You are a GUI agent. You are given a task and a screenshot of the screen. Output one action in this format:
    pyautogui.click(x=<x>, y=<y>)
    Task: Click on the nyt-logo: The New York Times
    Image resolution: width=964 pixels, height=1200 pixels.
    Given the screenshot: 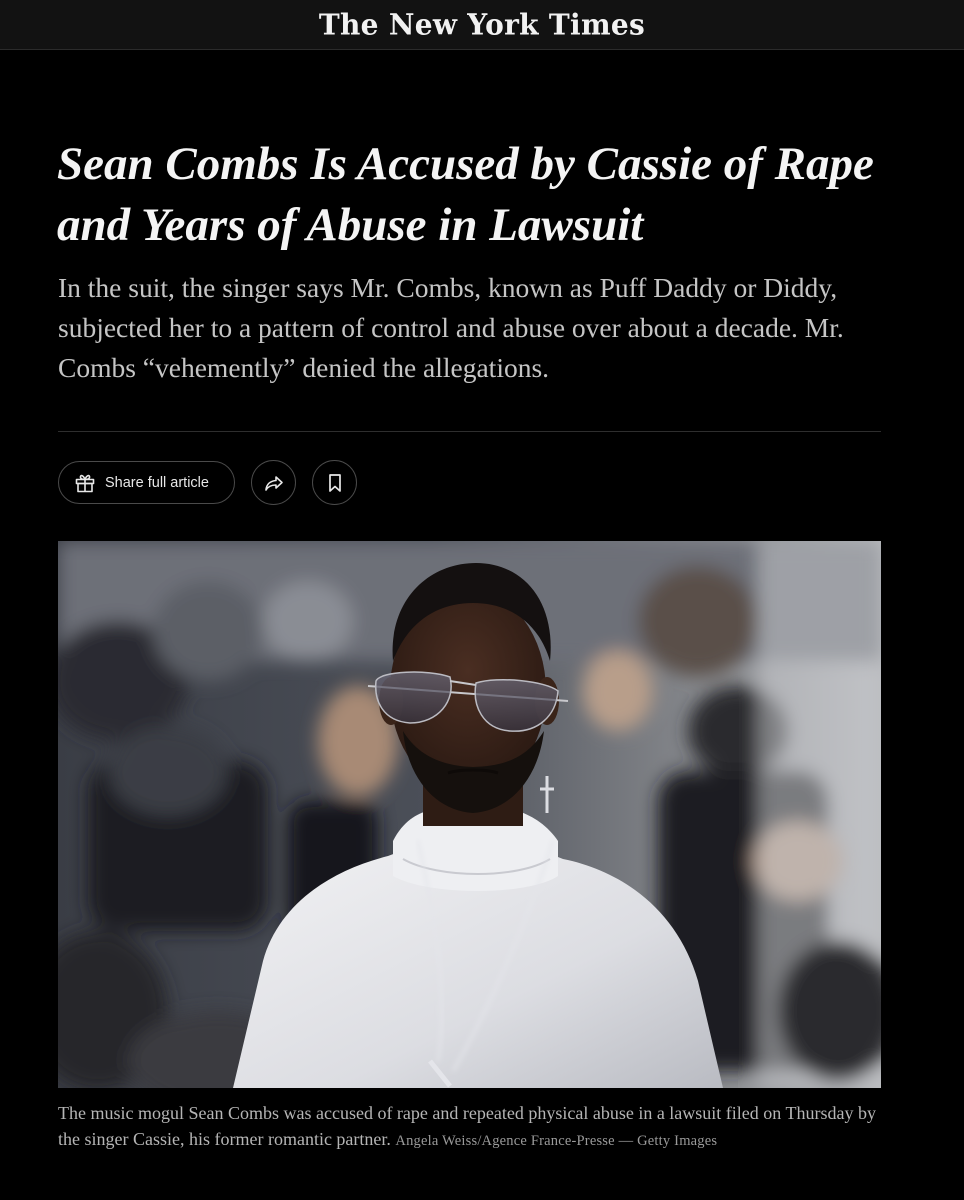 What is the action you would take?
    pyautogui.click(x=482, y=24)
    